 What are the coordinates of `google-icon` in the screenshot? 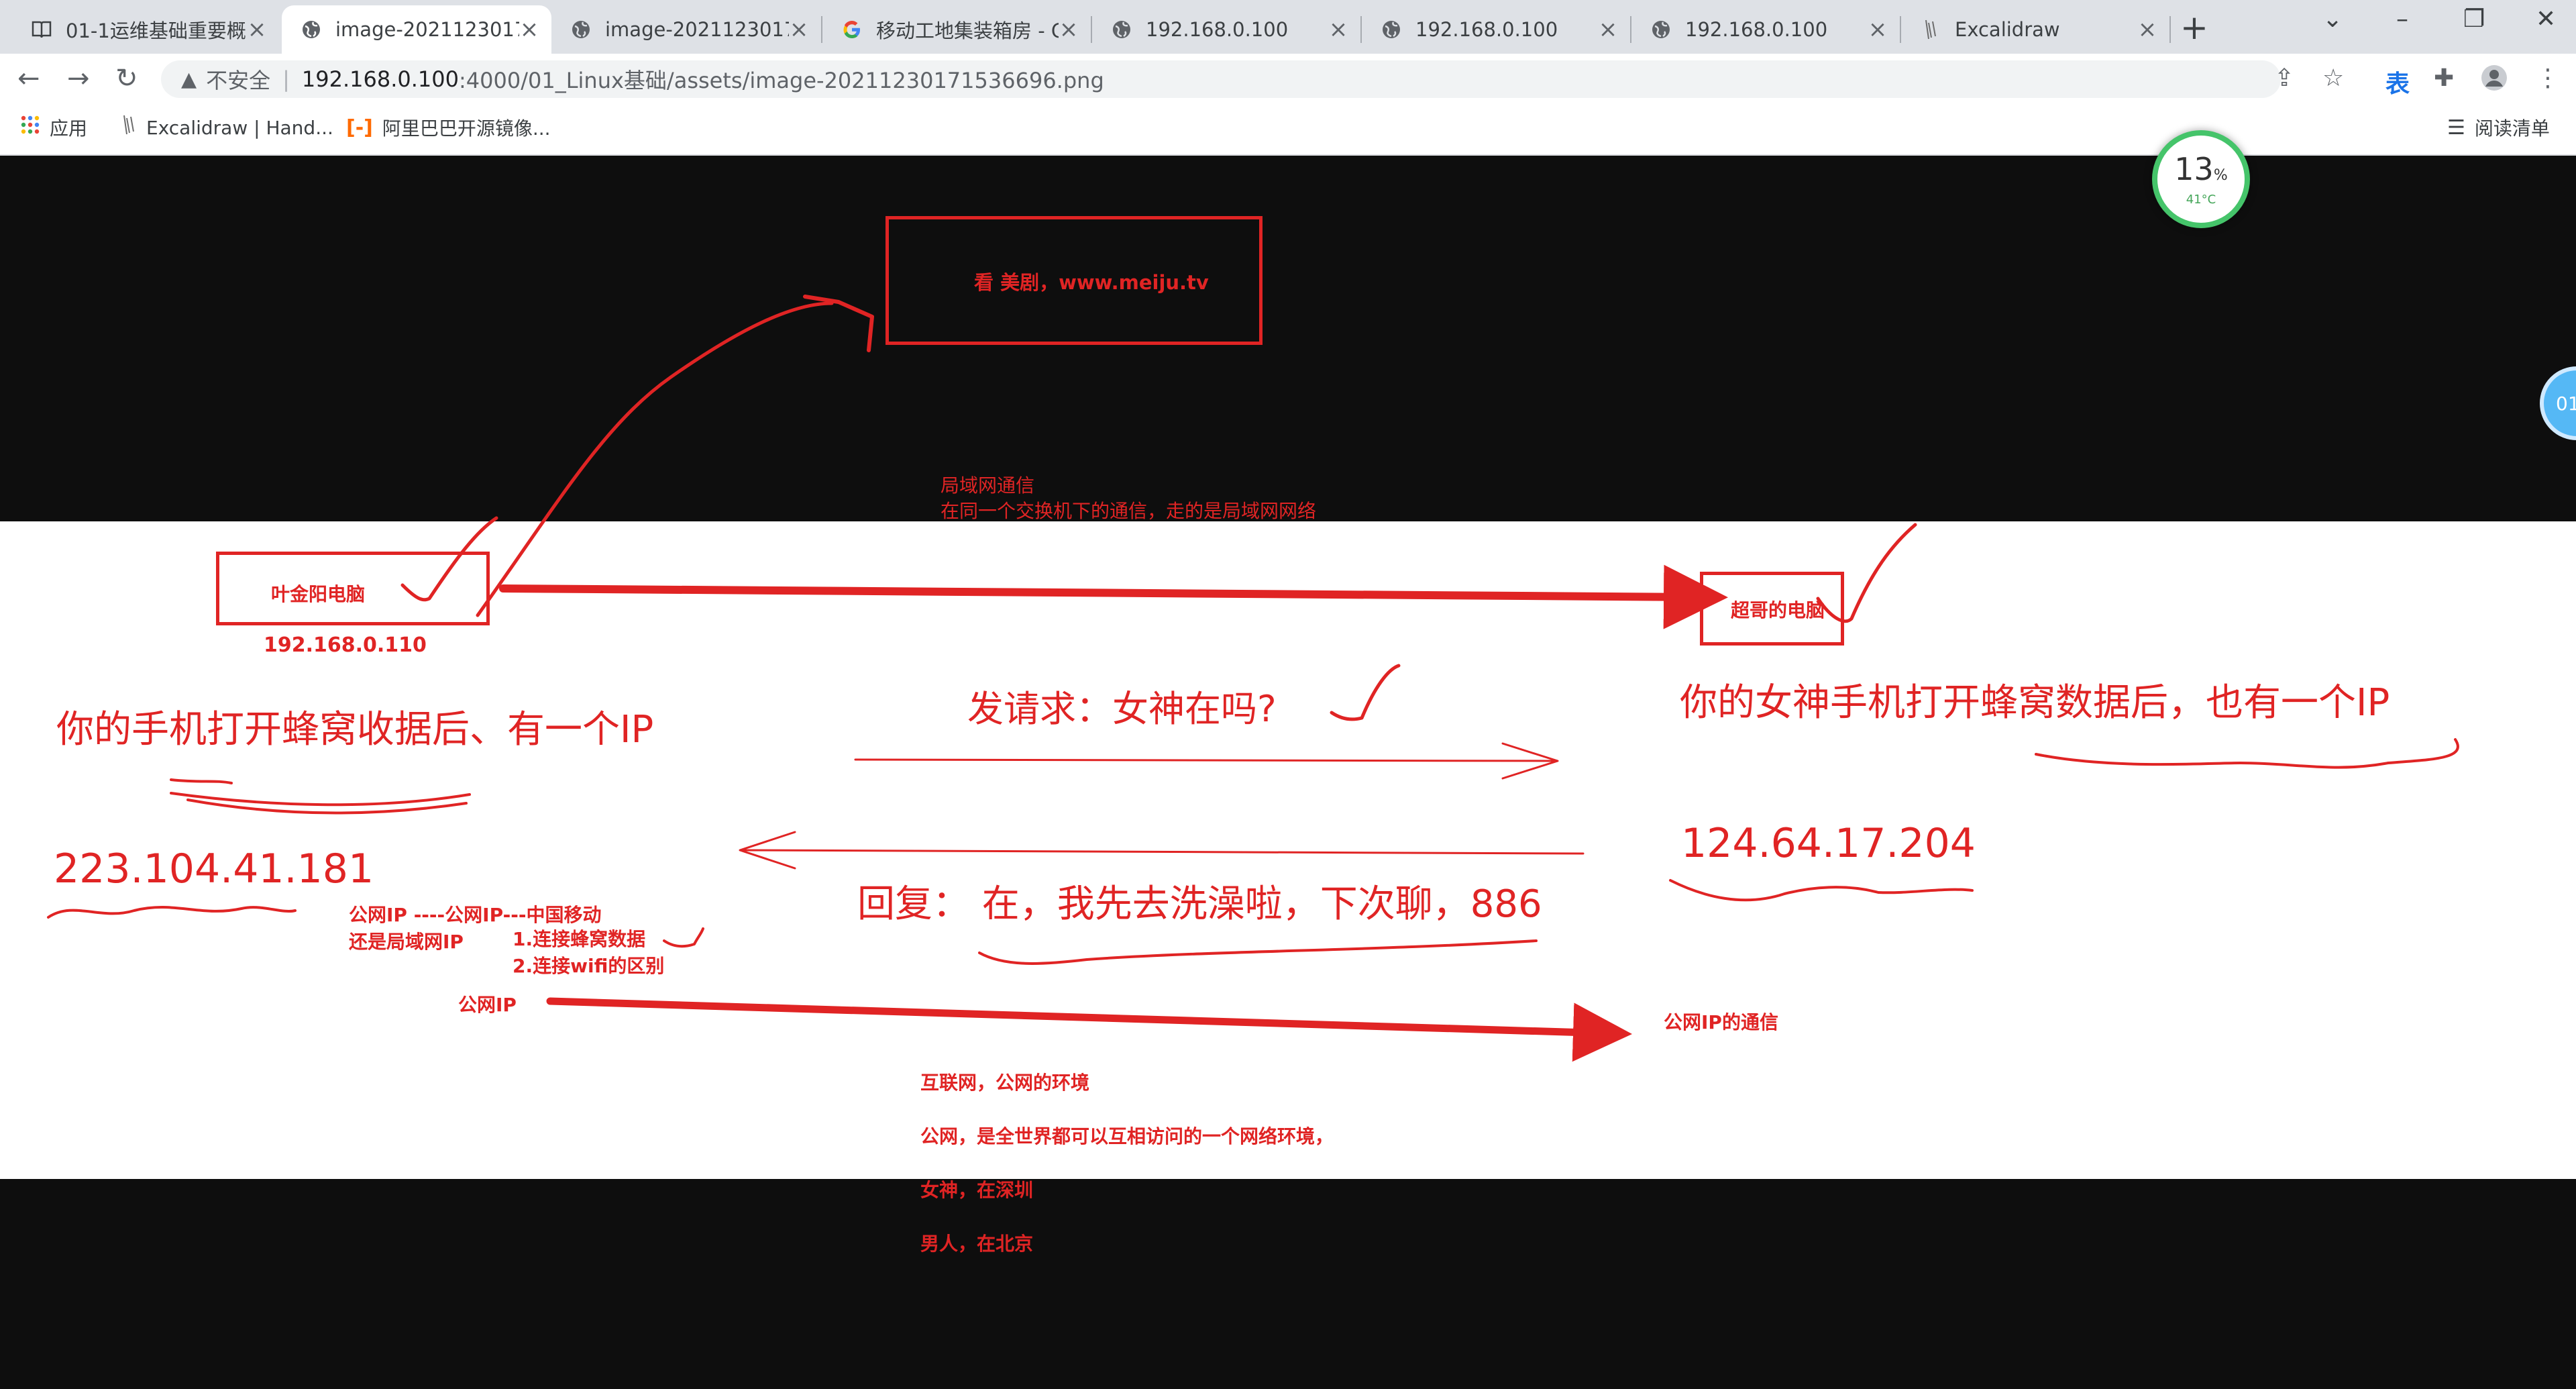 It's located at (852, 30).